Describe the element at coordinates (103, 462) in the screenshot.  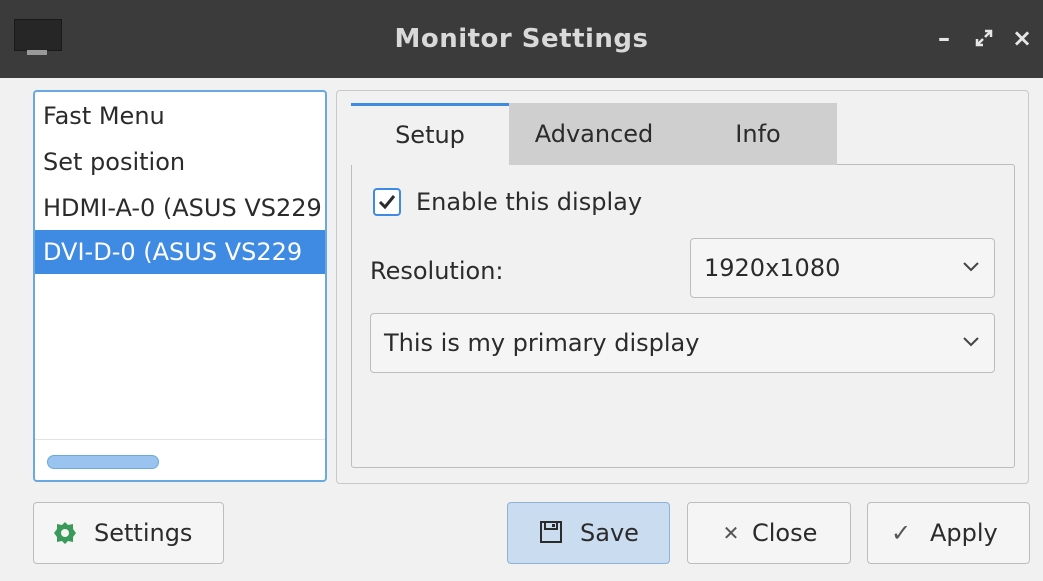
I see `scrollbar-thumb` at that location.